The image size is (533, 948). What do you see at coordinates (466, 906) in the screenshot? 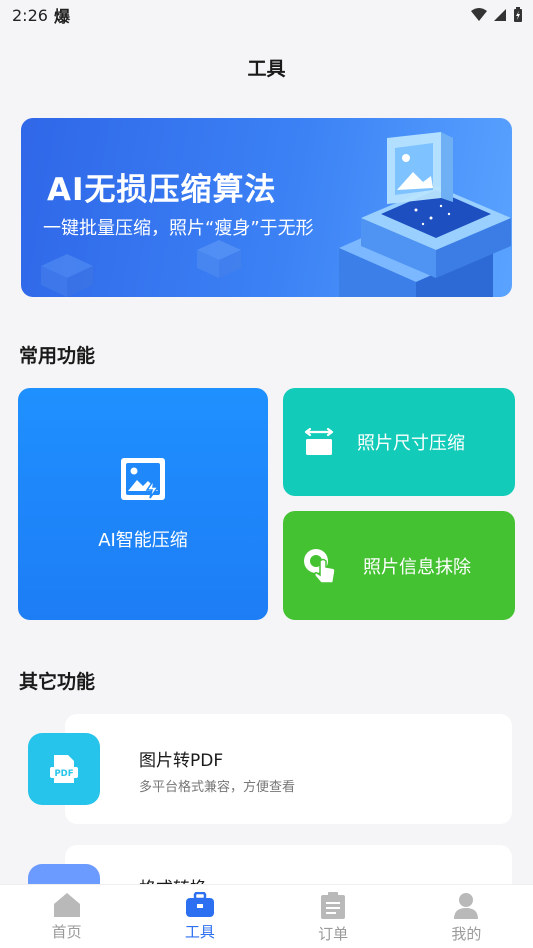
I see `user-icon` at bounding box center [466, 906].